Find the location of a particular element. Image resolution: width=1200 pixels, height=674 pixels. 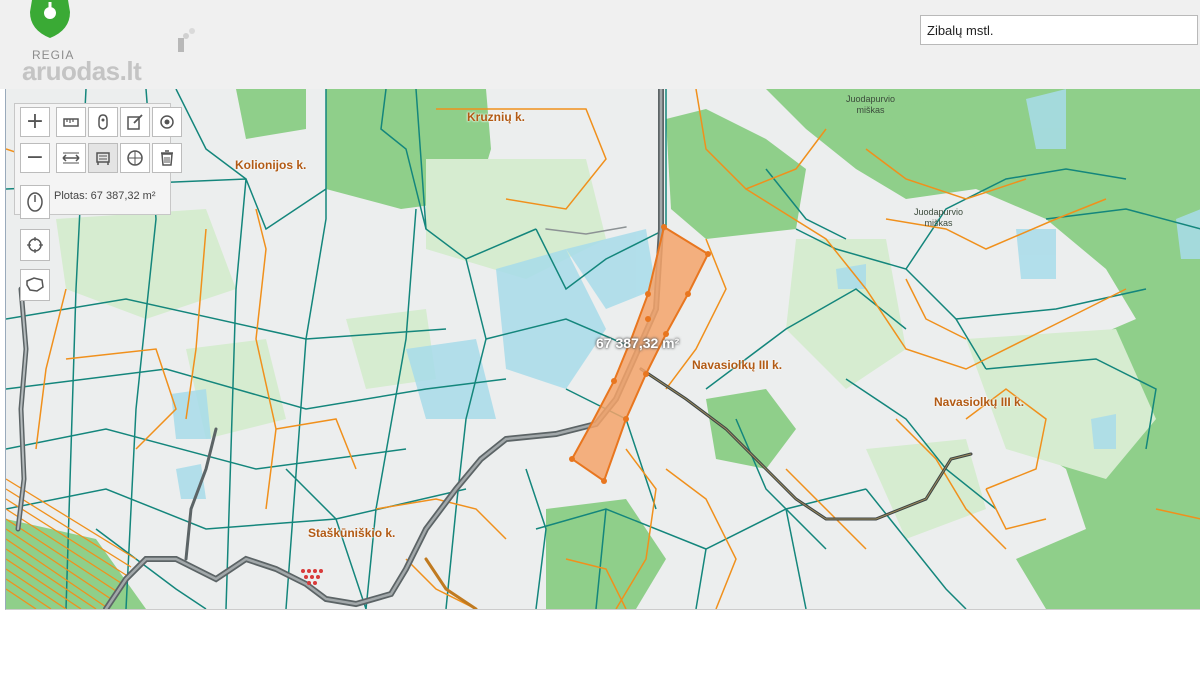

target-button is located at coordinates (167, 122).